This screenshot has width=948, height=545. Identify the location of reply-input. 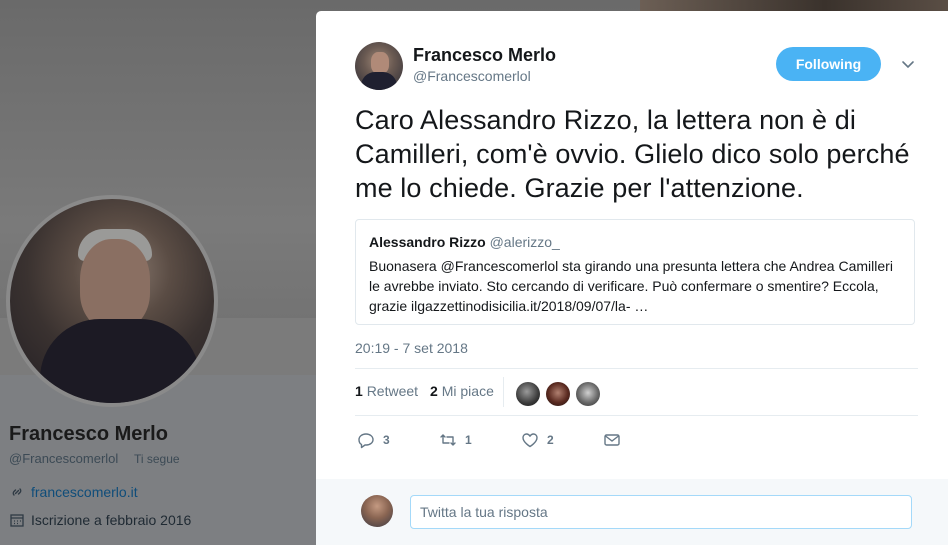
(661, 512).